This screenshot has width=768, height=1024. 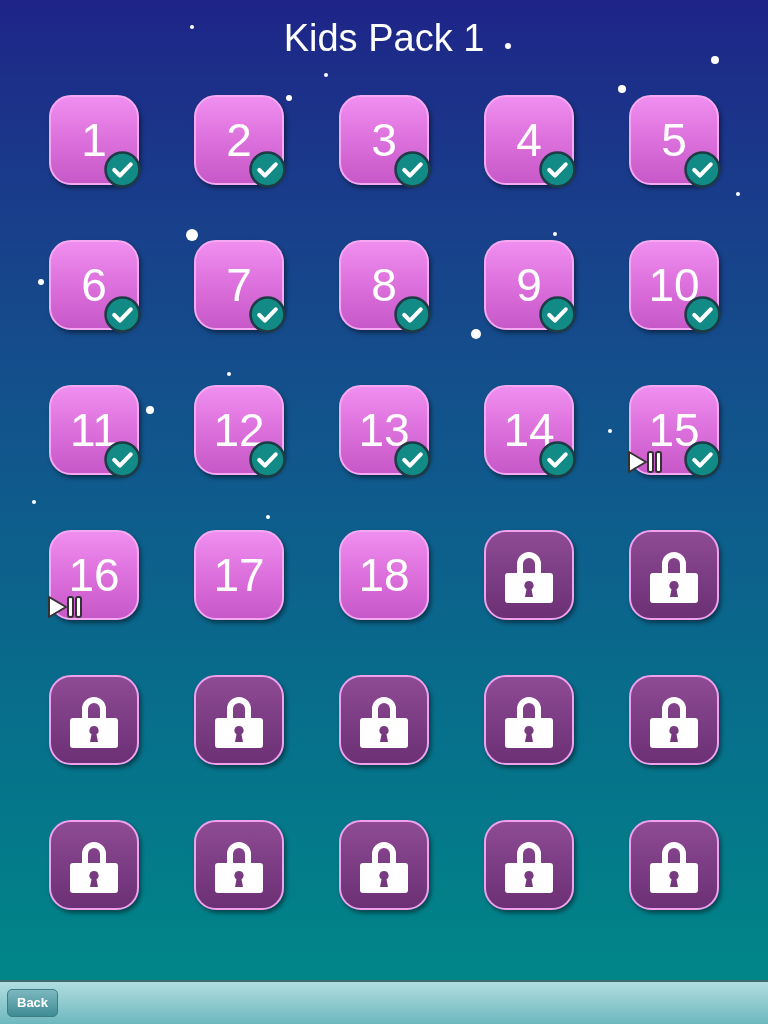 I want to click on level-button: 6, so click(x=94, y=285).